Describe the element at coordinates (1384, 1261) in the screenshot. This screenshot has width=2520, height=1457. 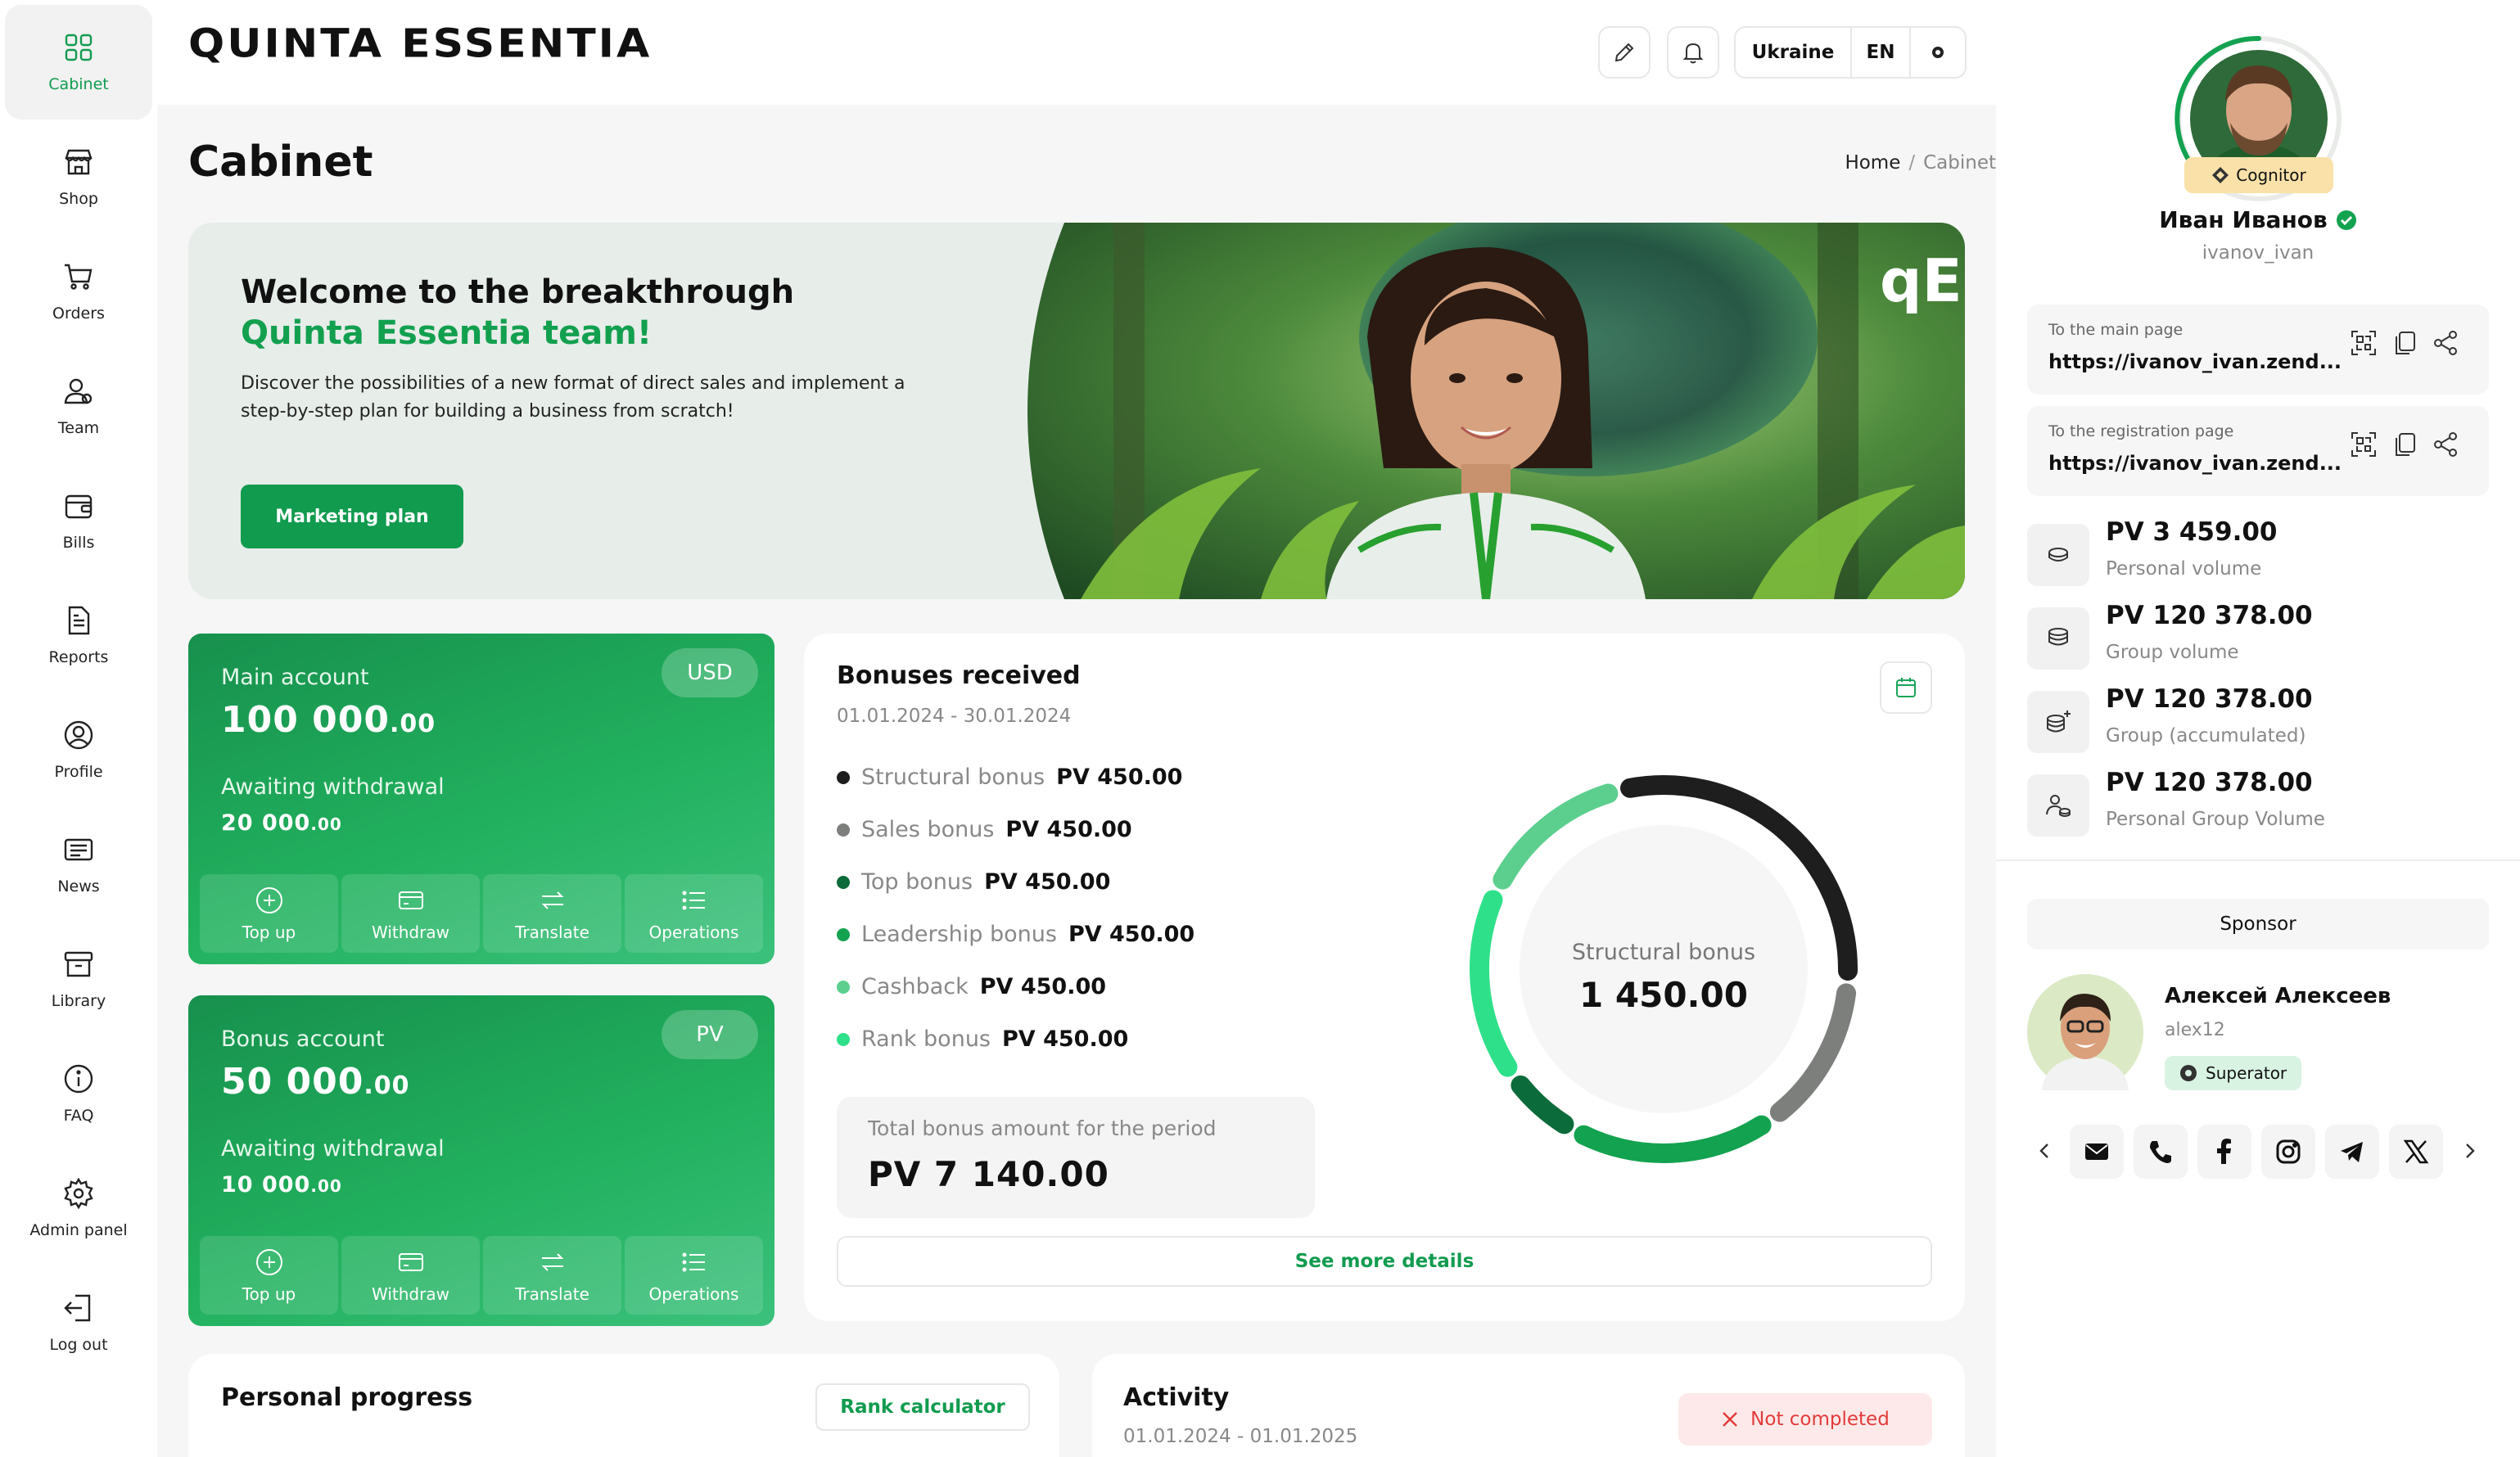
I see `see-more-details-button: See more details` at that location.